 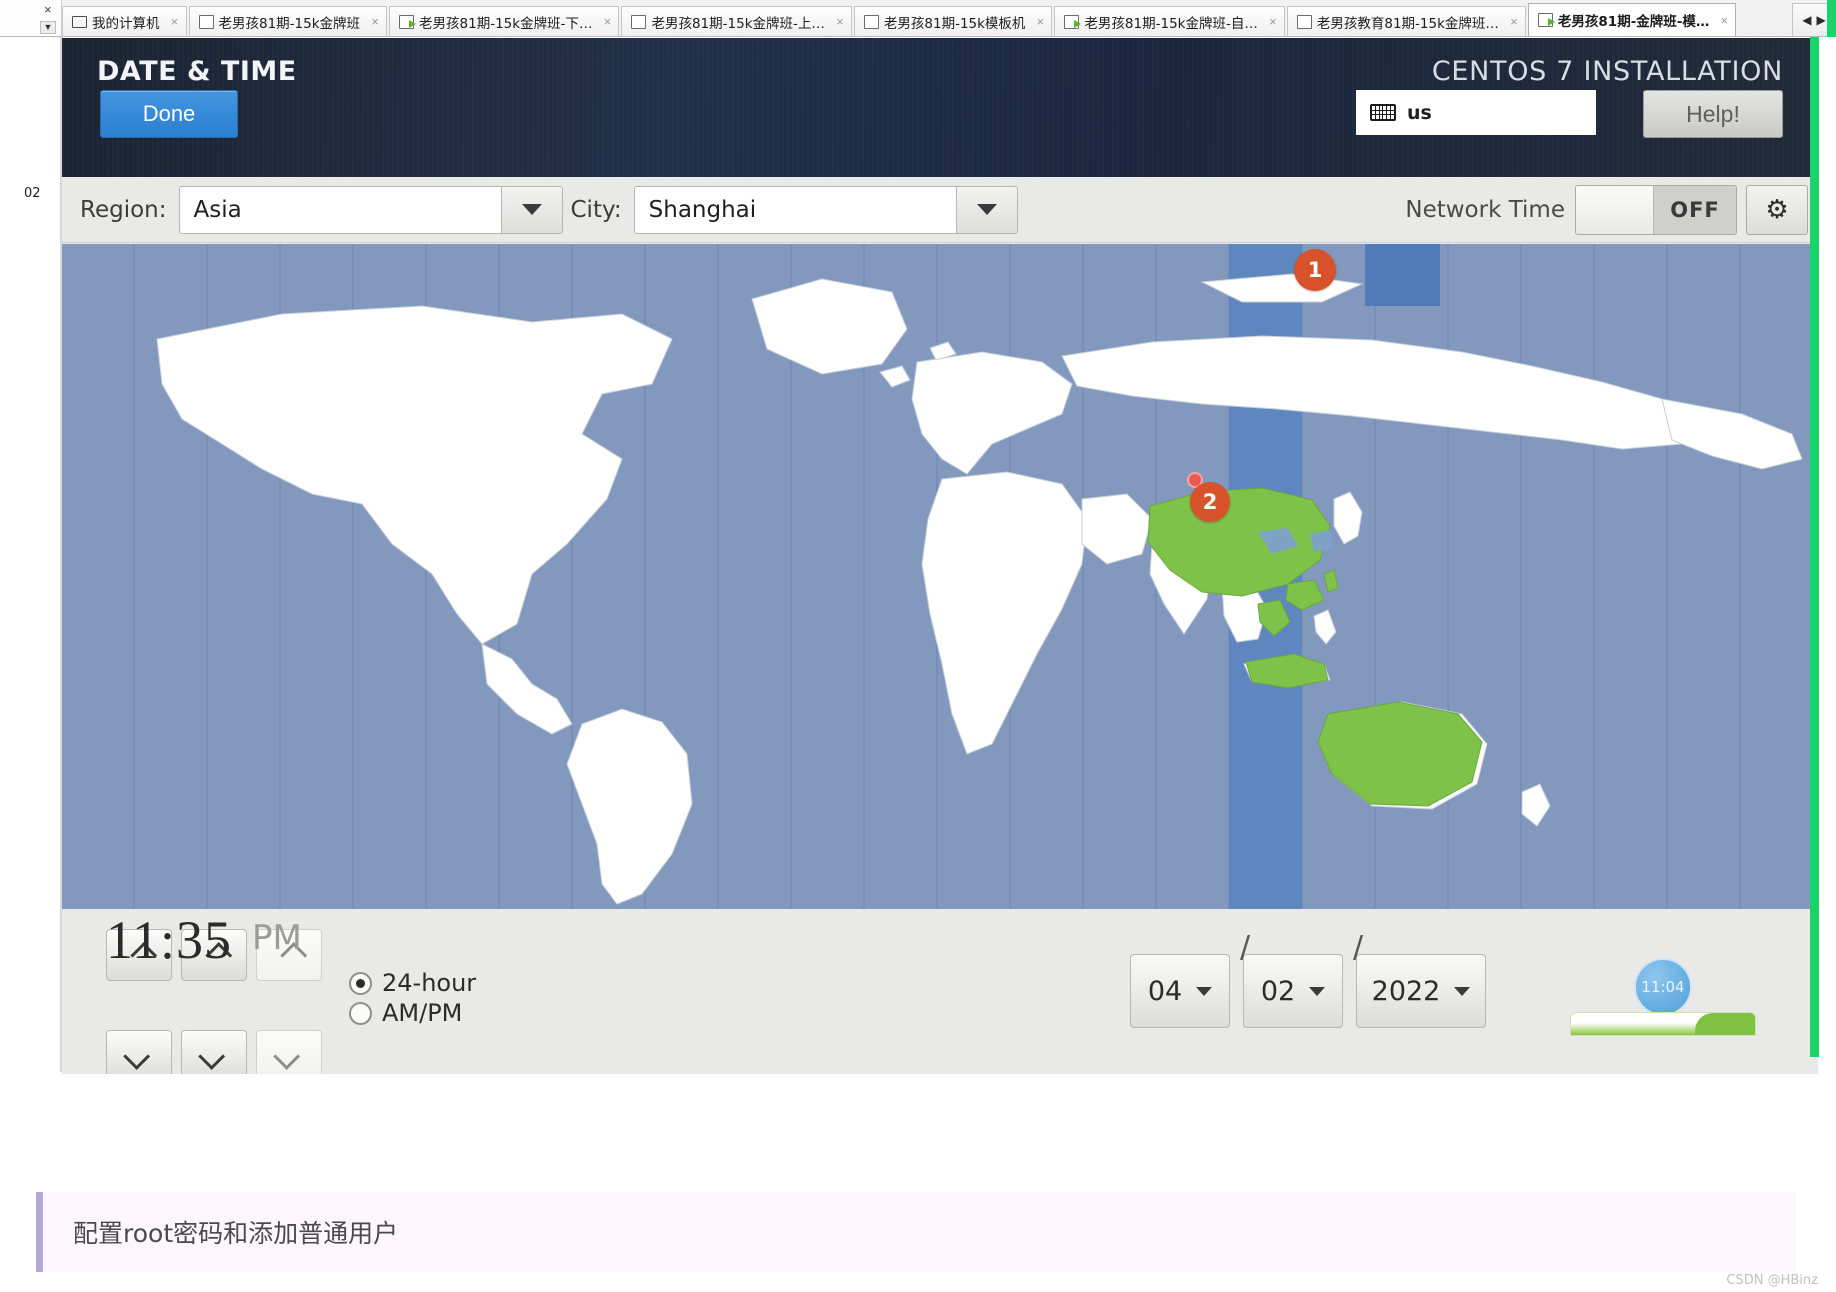 What do you see at coordinates (916, 1232) in the screenshot?
I see `callout-box: 配置root密码和添加普通用户` at bounding box center [916, 1232].